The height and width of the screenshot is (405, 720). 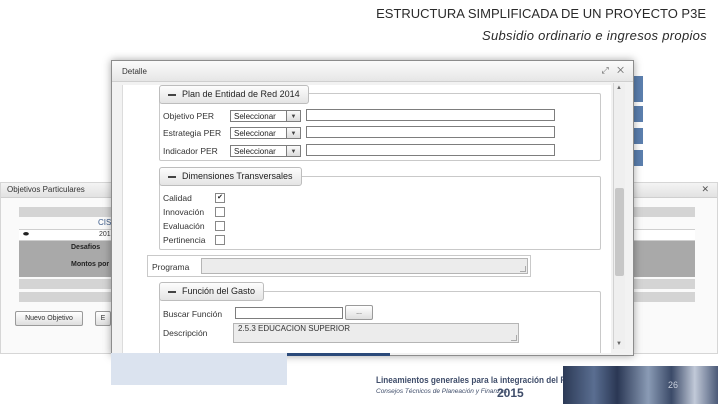 What do you see at coordinates (258, 133) in the screenshot?
I see `estrategia-per-select: Seleccionar` at bounding box center [258, 133].